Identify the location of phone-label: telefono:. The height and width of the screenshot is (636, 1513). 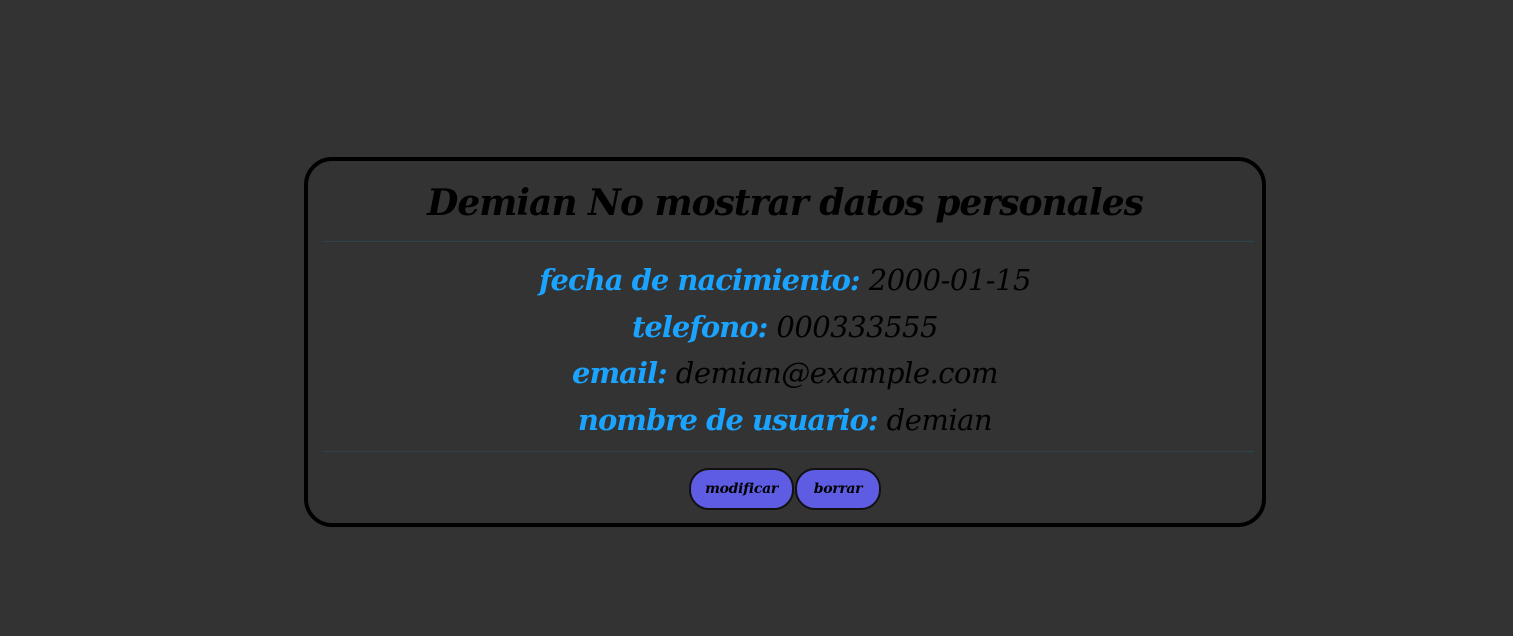
(704, 326).